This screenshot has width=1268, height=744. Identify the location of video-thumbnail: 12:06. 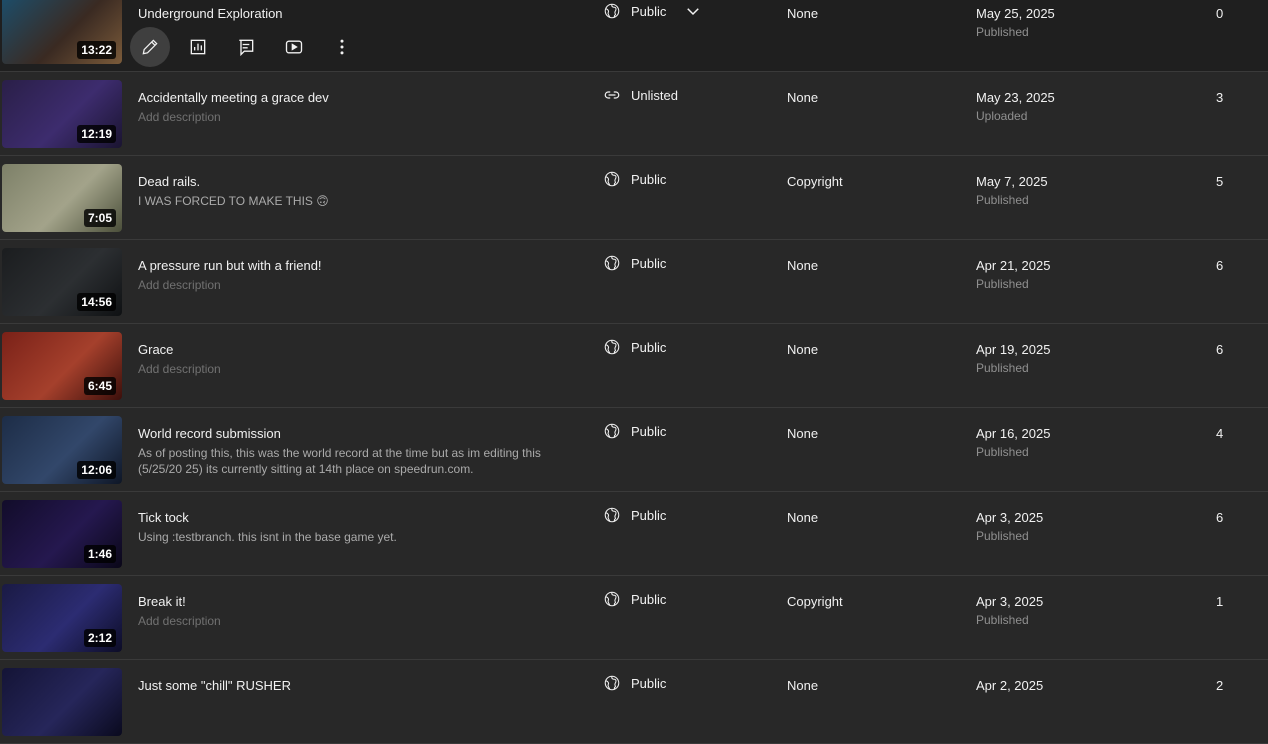
(62, 450).